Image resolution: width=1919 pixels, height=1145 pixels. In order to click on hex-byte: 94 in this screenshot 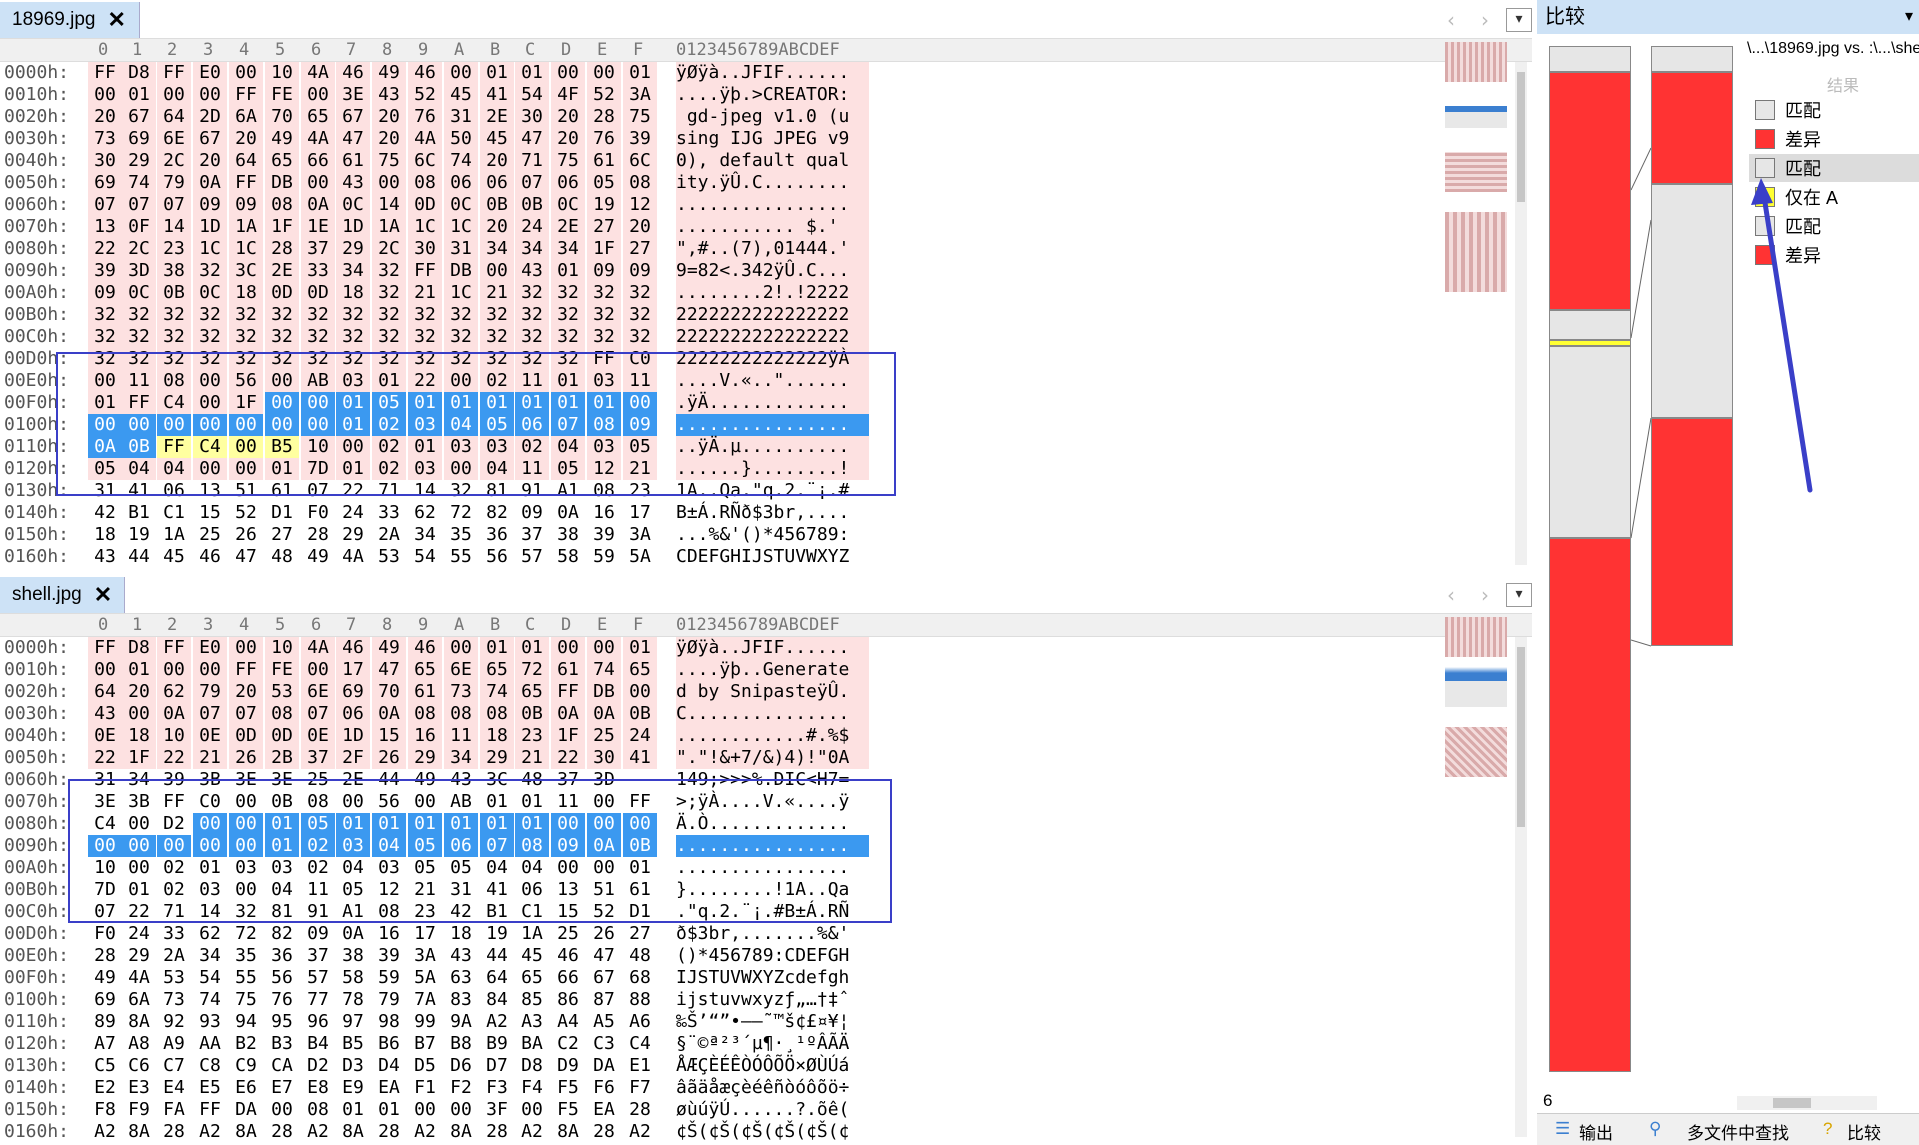, I will do `click(246, 1022)`.